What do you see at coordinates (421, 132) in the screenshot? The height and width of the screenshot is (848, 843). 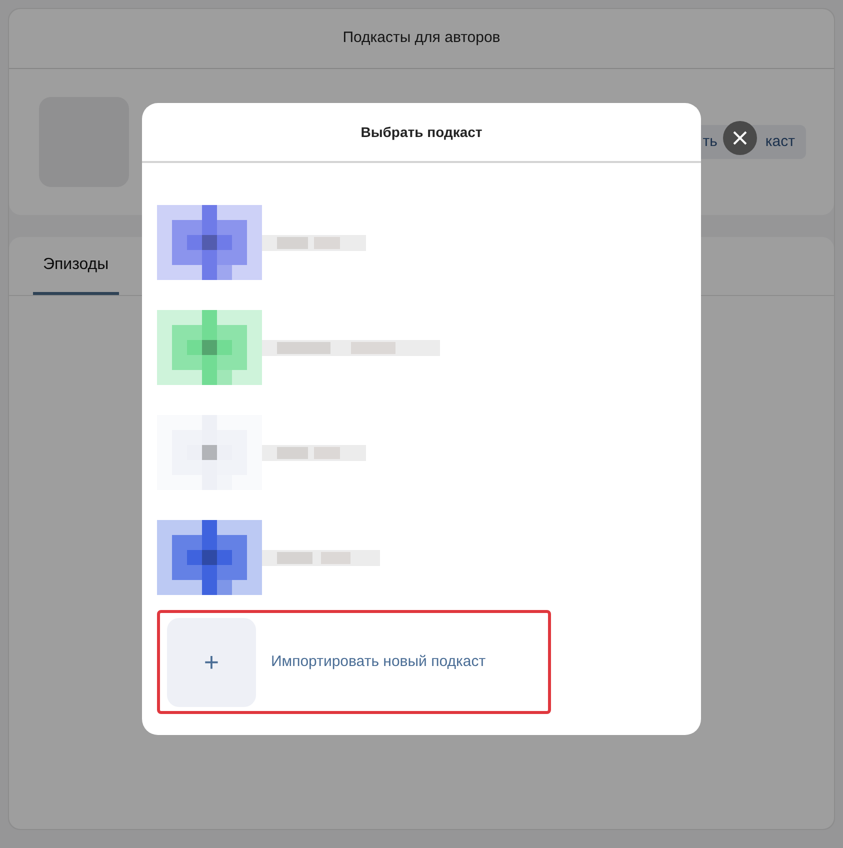 I see `dialog-title: Выбрать подкаст` at bounding box center [421, 132].